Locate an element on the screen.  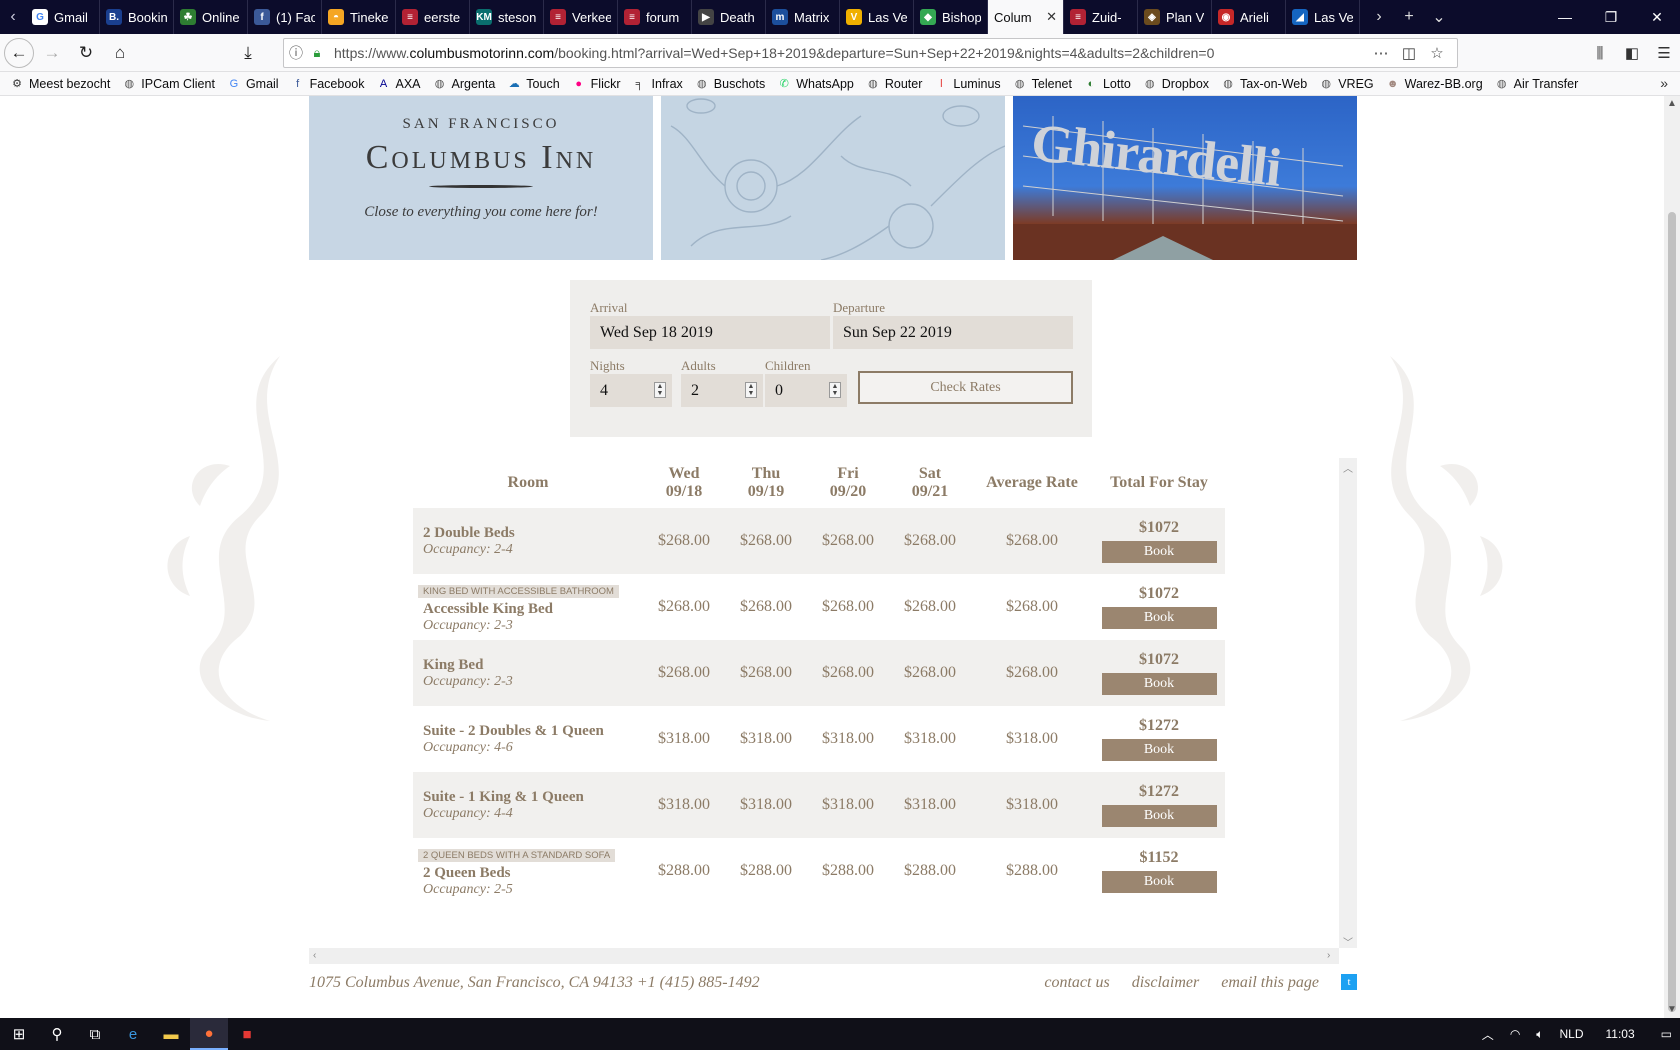
departure-field: Sun Sep 22 2019 is located at coordinates (953, 332).